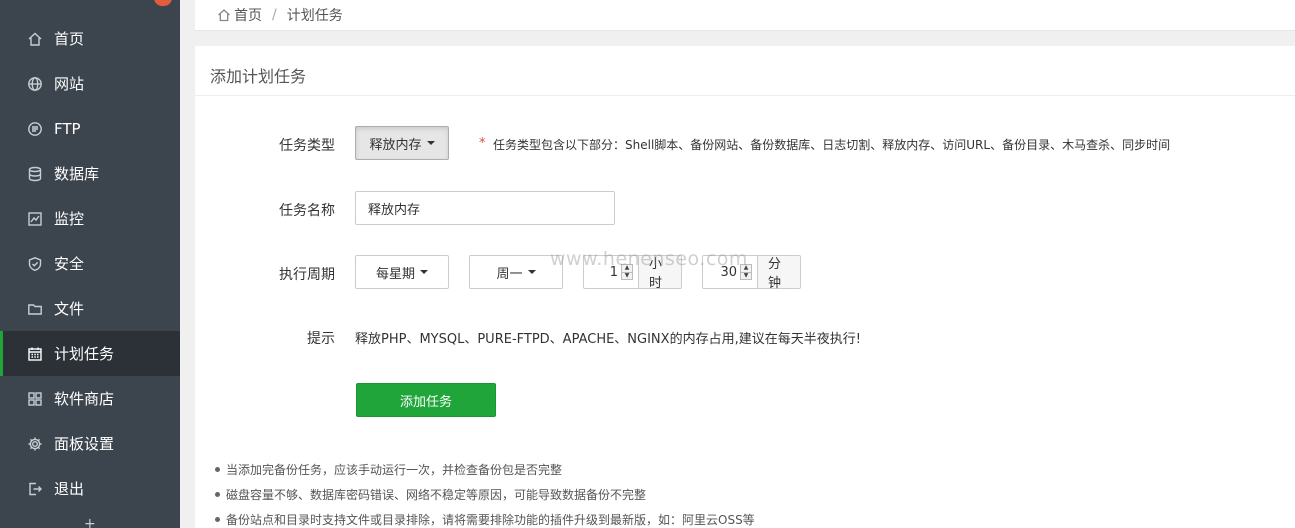  What do you see at coordinates (314, 16) in the screenshot?
I see `breadcrumb-current: 计划任务` at bounding box center [314, 16].